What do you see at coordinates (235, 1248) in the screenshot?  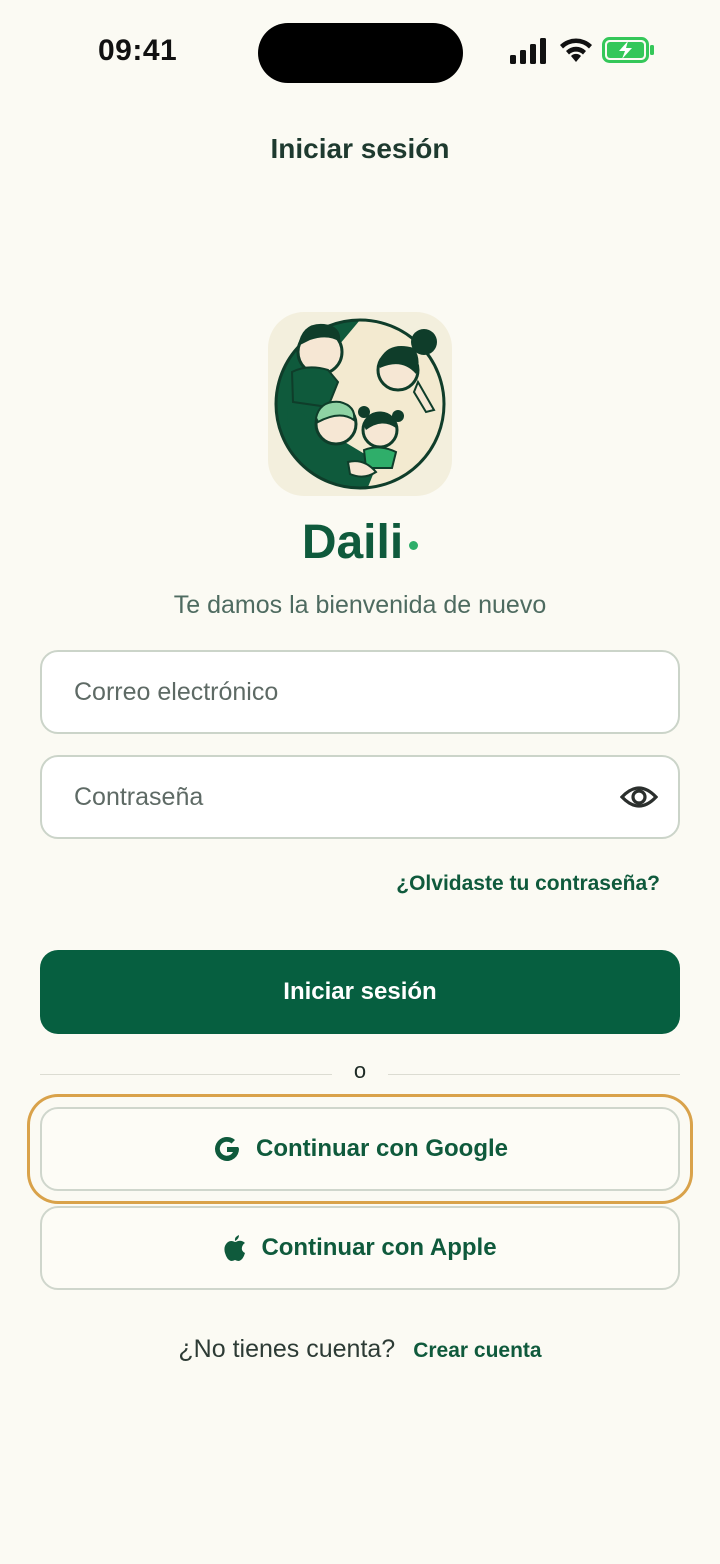 I see `apple-icon` at bounding box center [235, 1248].